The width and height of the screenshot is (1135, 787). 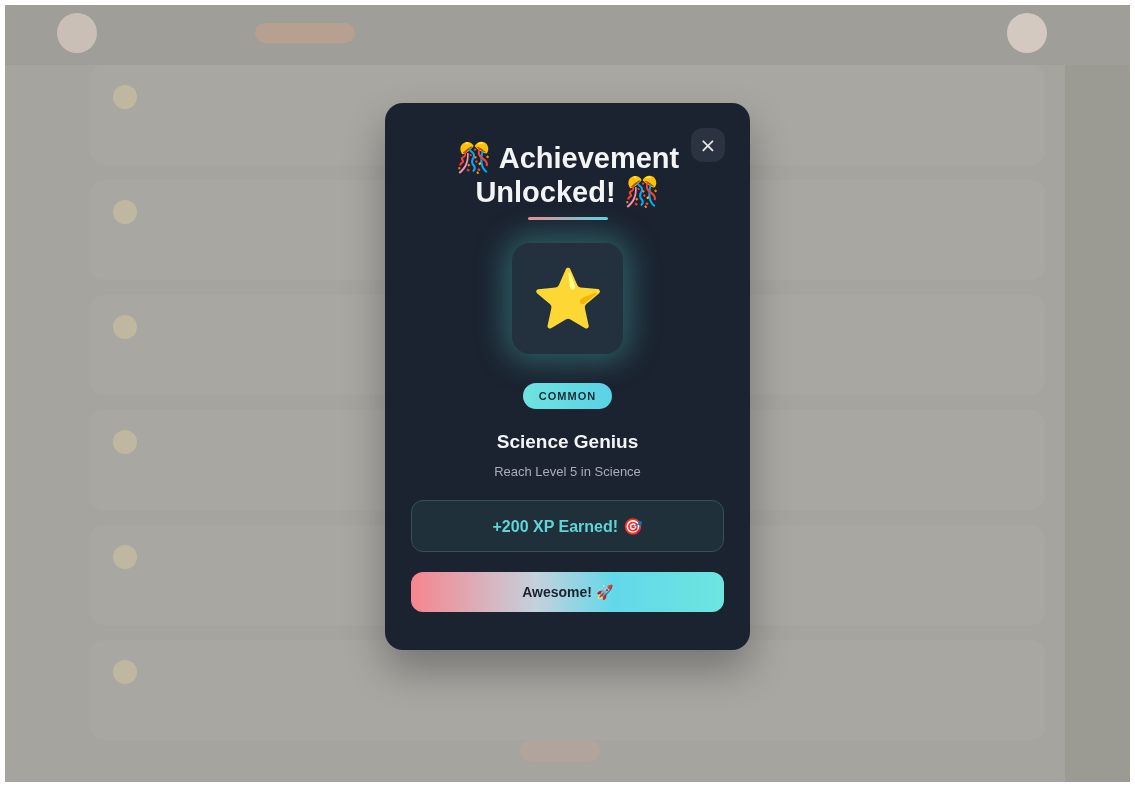 What do you see at coordinates (567, 471) in the screenshot?
I see `achievement-description: Reach Level 5 in Science` at bounding box center [567, 471].